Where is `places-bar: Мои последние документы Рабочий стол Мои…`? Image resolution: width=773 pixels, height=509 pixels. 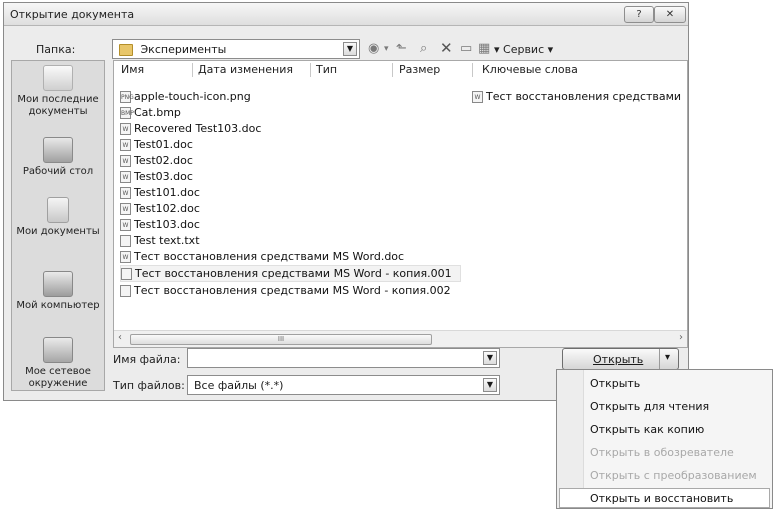
places-bar: Мои последние документы Рабочий стол Мои… is located at coordinates (58, 225).